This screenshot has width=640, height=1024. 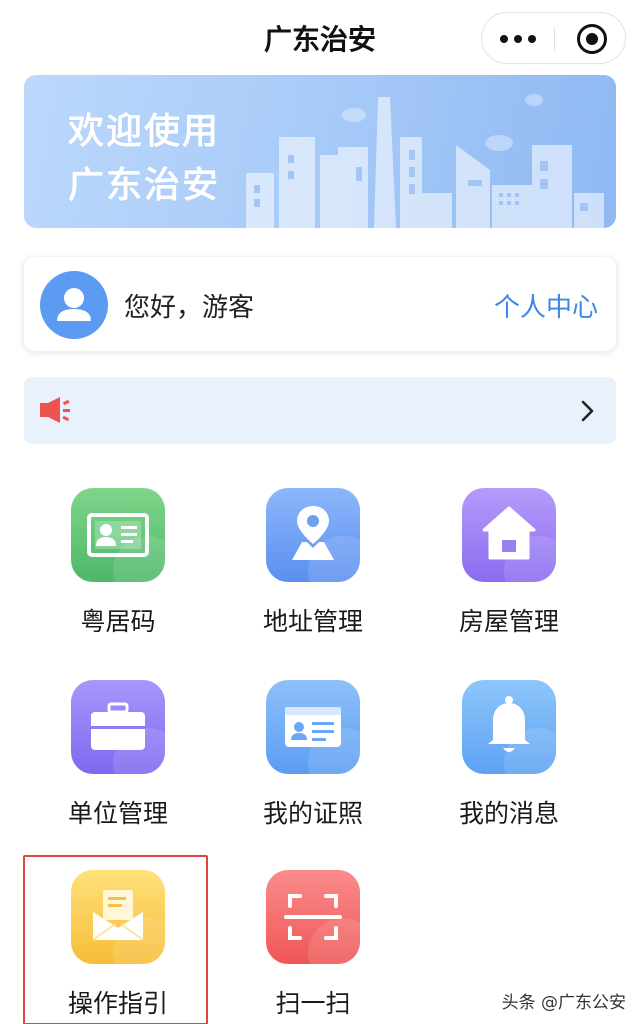 I want to click on briefcase-icon, so click(x=118, y=727).